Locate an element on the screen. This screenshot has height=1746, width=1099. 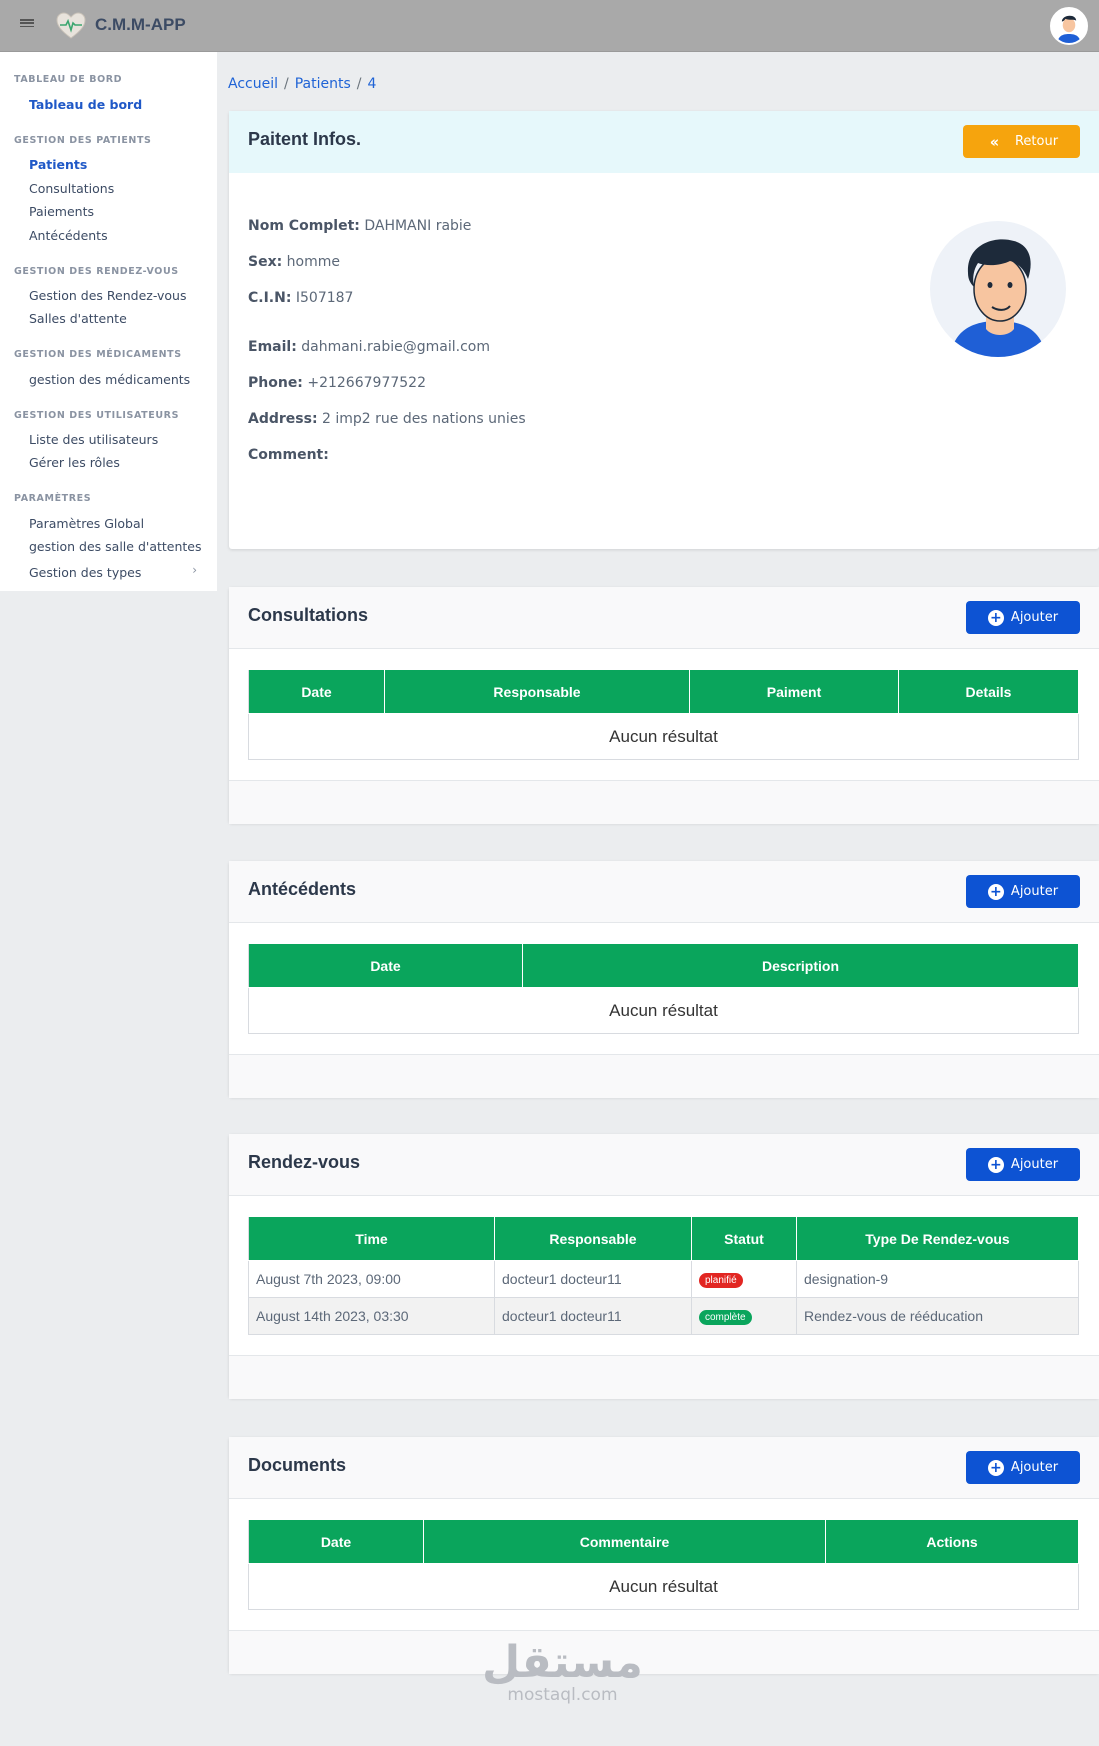
antecedents-table: Date Description Aucun résultat is located at coordinates (663, 988).